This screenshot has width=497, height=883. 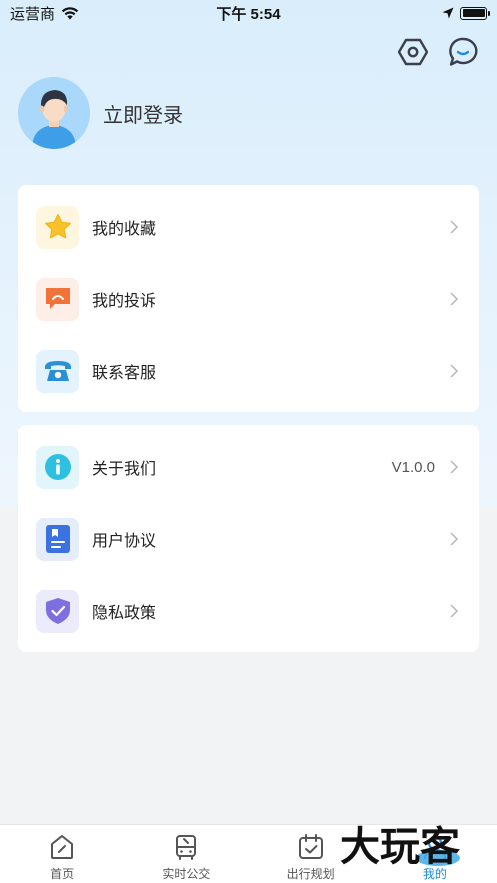 I want to click on status-left: 运营商, so click(x=44, y=13).